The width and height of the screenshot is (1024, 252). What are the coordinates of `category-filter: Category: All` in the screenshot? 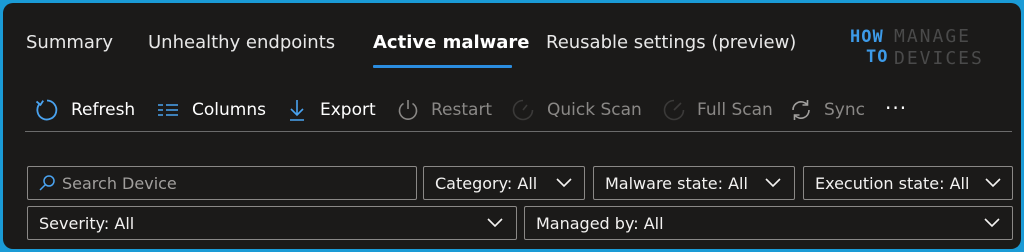 It's located at (504, 183).